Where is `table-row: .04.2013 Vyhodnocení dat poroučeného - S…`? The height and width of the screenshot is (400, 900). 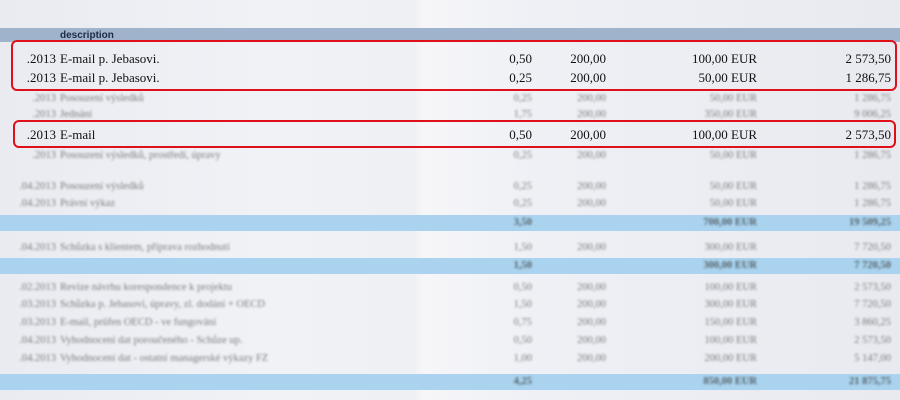
table-row: .04.2013 Vyhodnocení dat poroučeného - S… is located at coordinates (450, 342).